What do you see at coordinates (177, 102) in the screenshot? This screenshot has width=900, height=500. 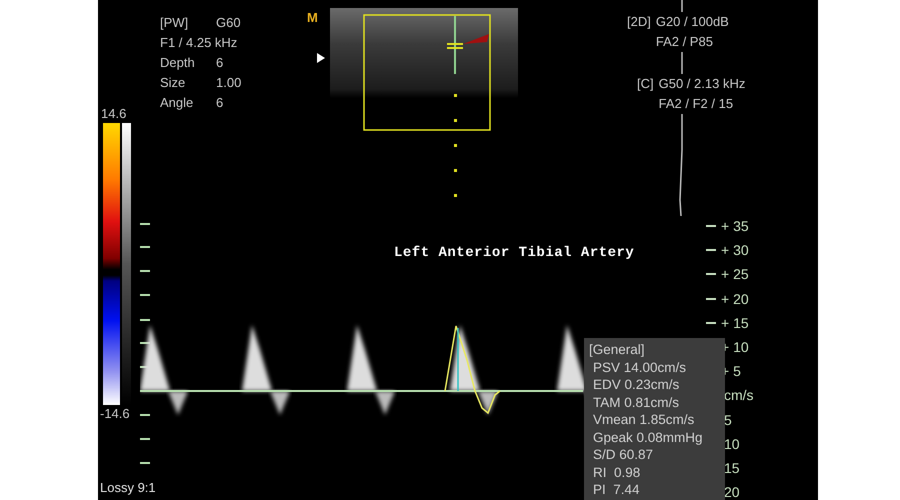 I see `parameter-label: Angle` at bounding box center [177, 102].